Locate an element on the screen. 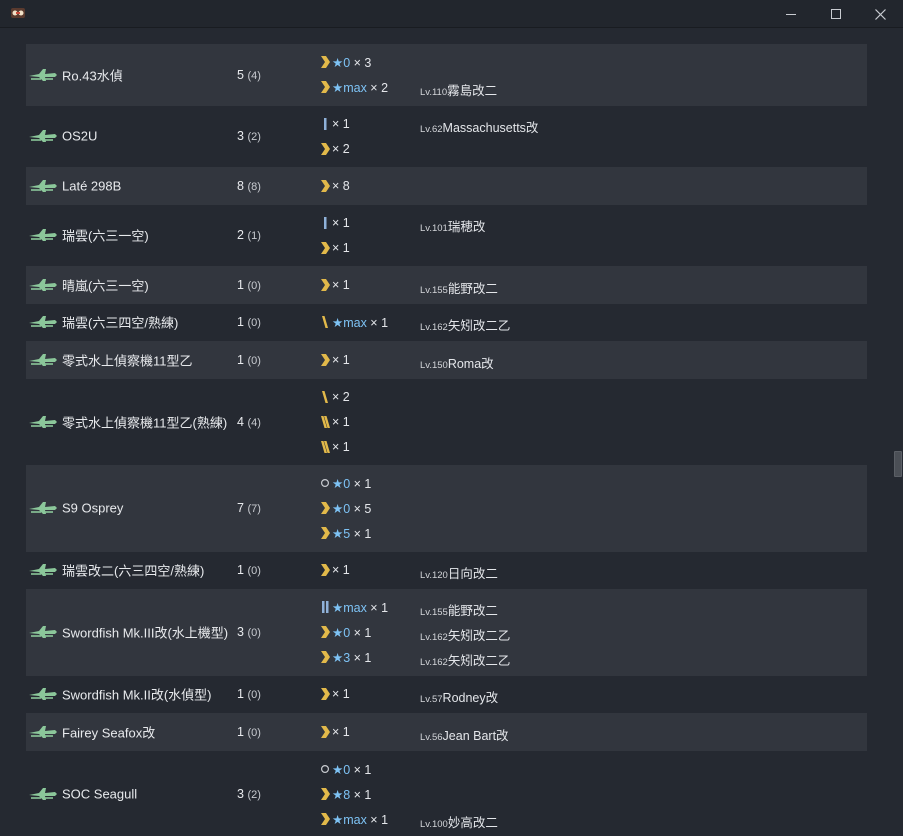  entry-quantity: × 5 is located at coordinates (361, 509).